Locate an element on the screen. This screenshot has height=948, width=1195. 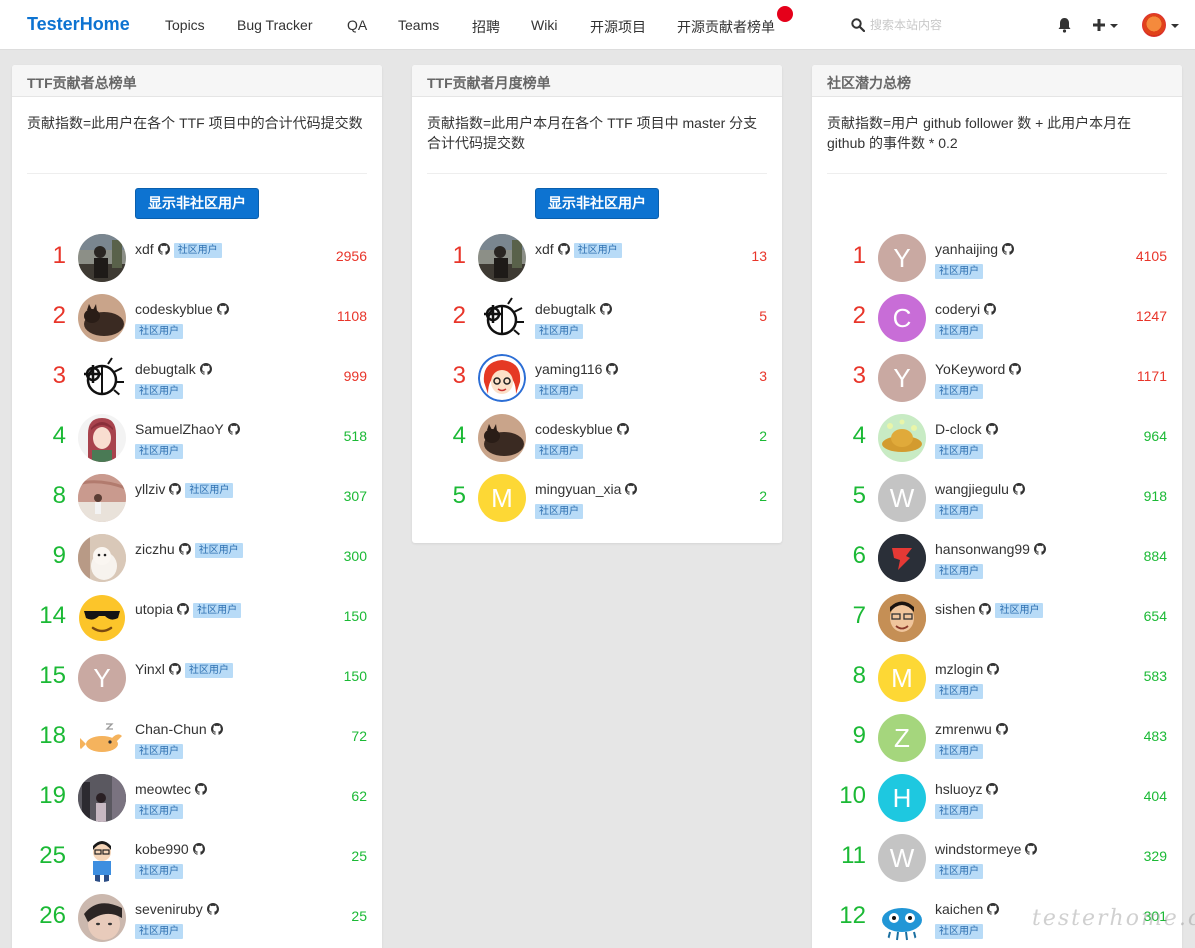
username-link: yllziv 社区用户 is located at coordinates (184, 489).